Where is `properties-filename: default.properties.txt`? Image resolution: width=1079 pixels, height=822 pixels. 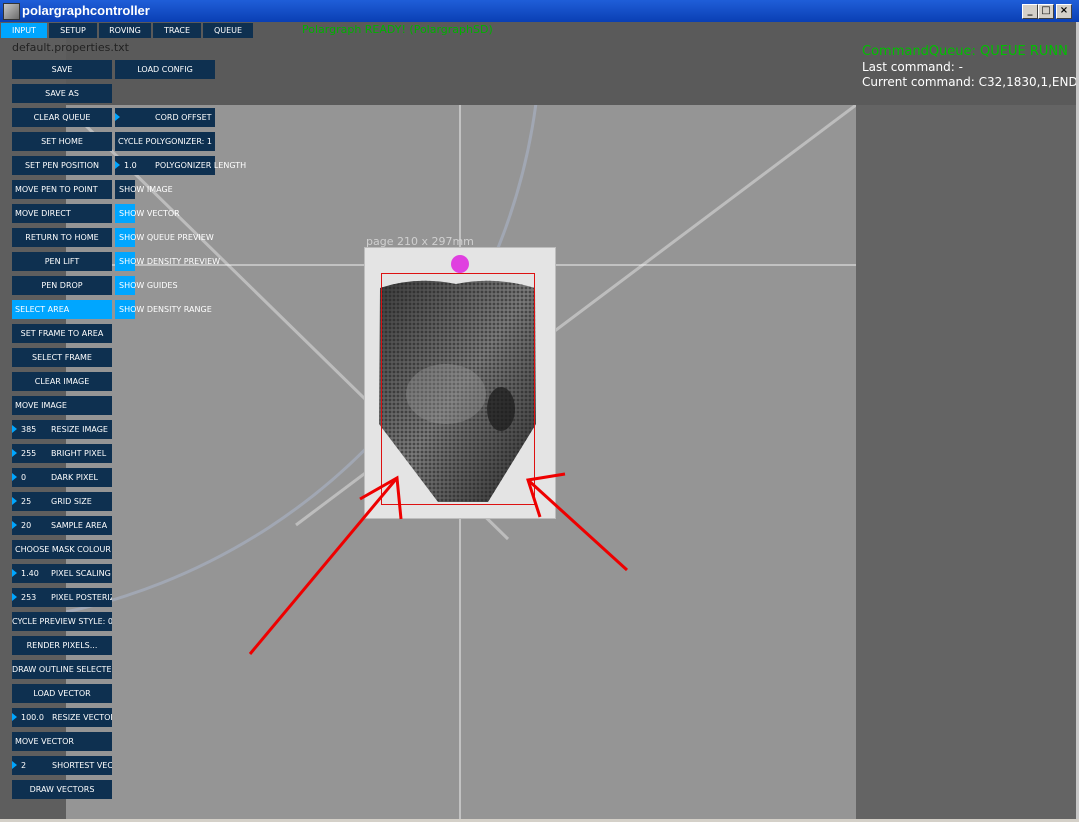 properties-filename: default.properties.txt is located at coordinates (70, 47).